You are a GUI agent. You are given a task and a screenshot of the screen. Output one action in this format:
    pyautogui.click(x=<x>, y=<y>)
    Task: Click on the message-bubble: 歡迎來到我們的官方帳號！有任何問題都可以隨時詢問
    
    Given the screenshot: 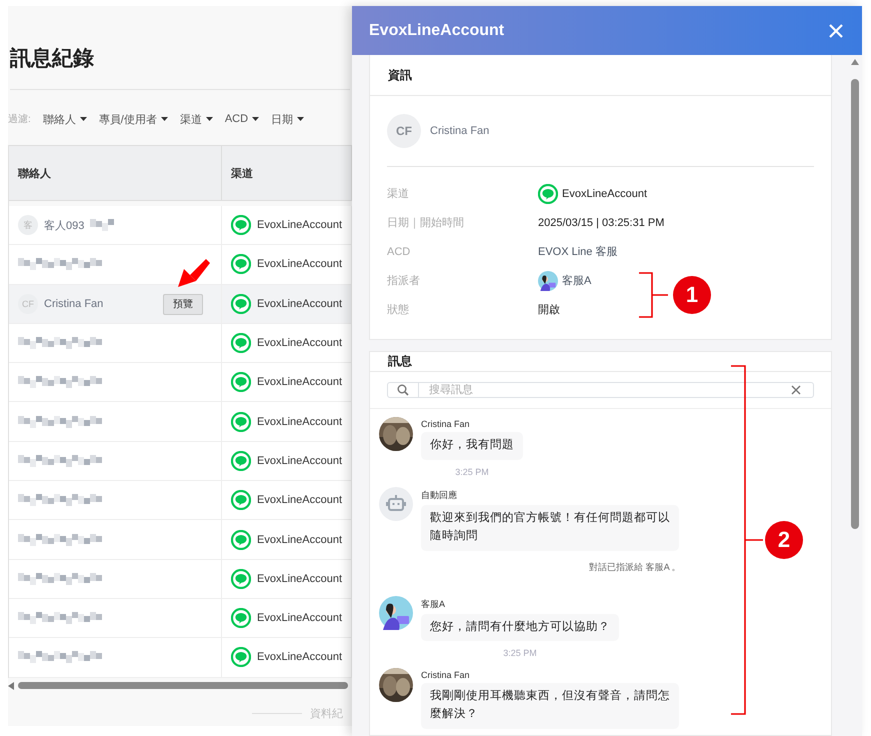 What is the action you would take?
    pyautogui.click(x=550, y=527)
    